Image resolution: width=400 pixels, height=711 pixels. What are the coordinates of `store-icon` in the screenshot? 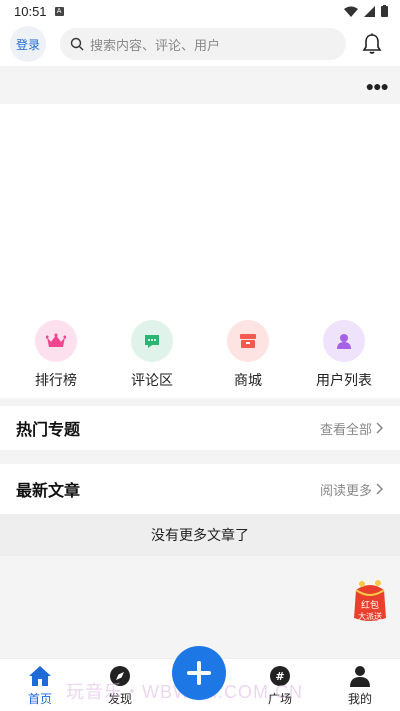 It's located at (248, 341).